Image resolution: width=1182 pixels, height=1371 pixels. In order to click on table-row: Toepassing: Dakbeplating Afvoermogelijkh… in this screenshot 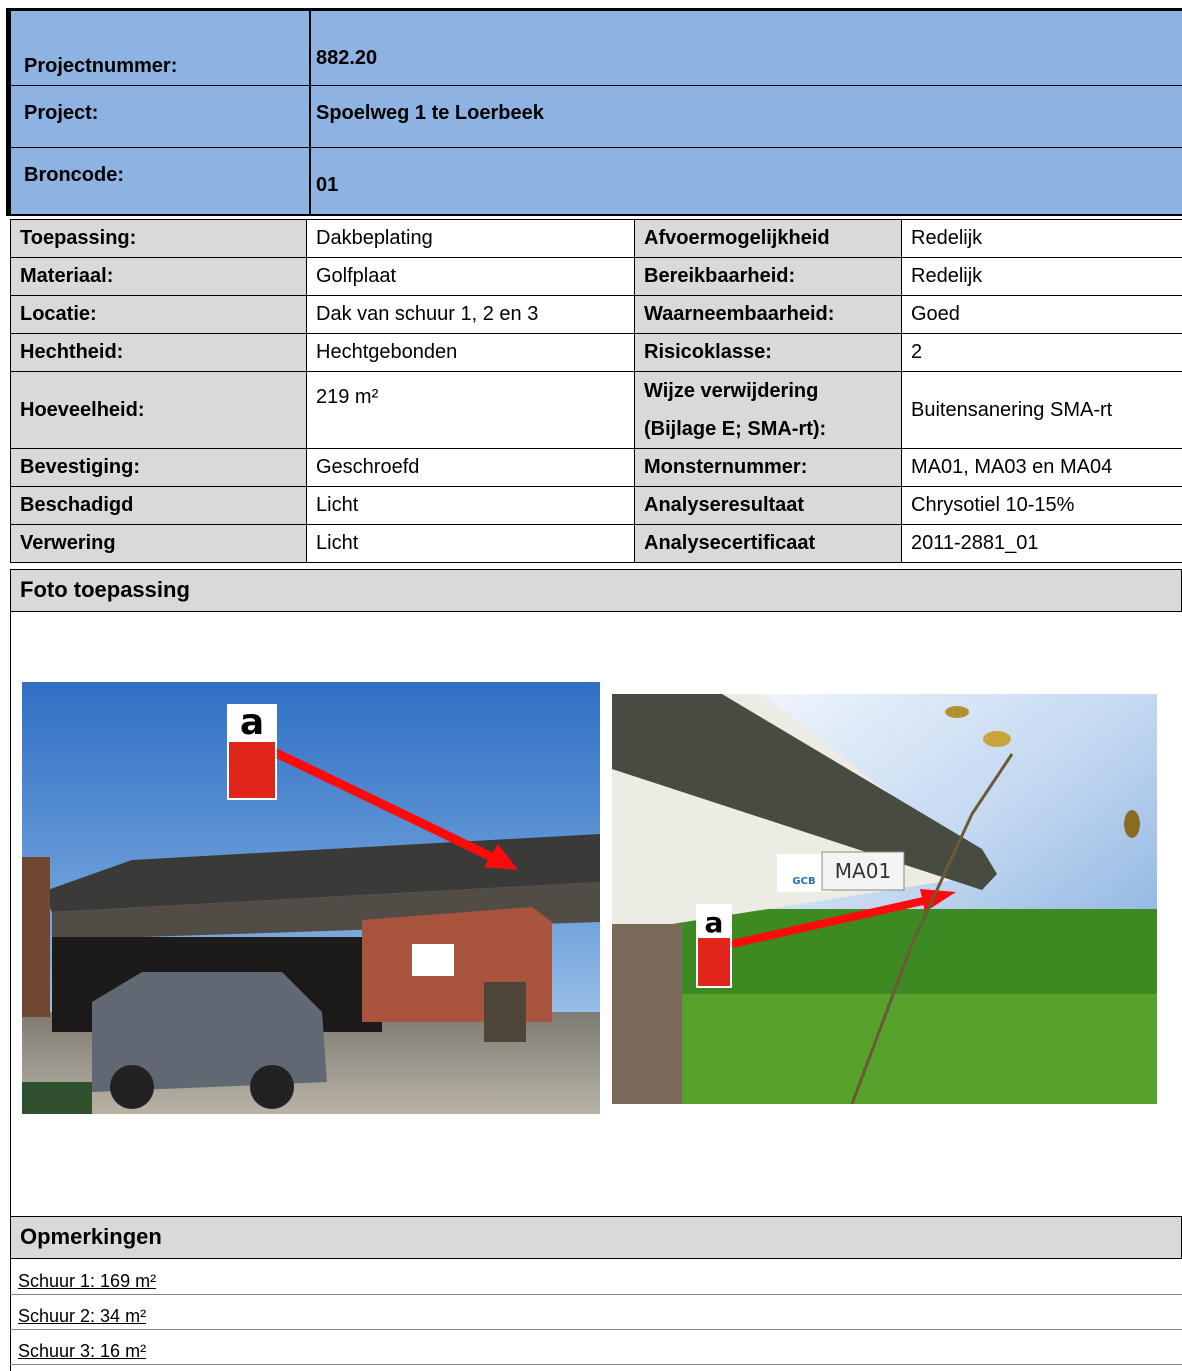, I will do `click(596, 238)`.